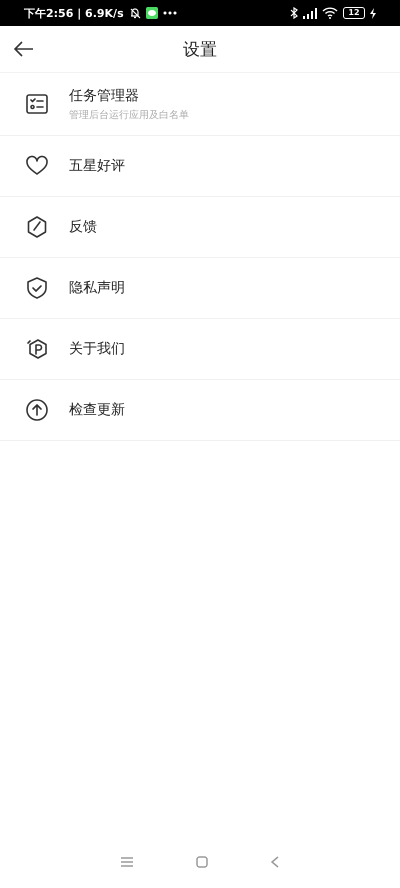 The width and height of the screenshot is (400, 888). Describe the element at coordinates (310, 13) in the screenshot. I see `signal-icon` at that location.